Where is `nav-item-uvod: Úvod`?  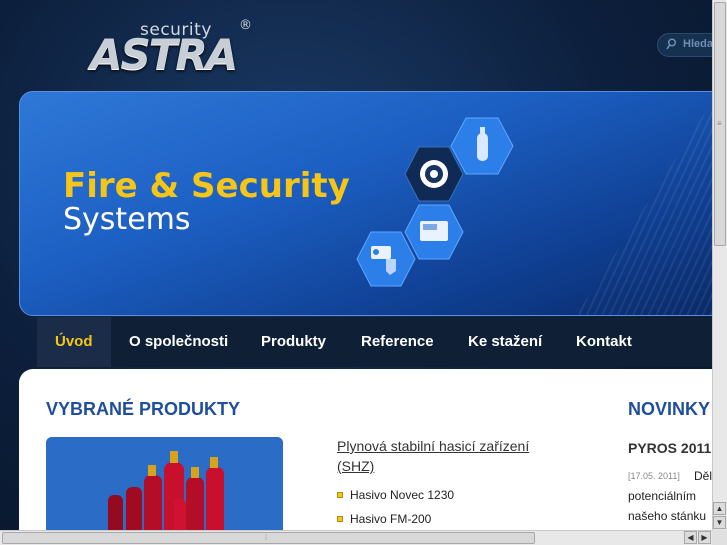 nav-item-uvod: Úvod is located at coordinates (74, 342).